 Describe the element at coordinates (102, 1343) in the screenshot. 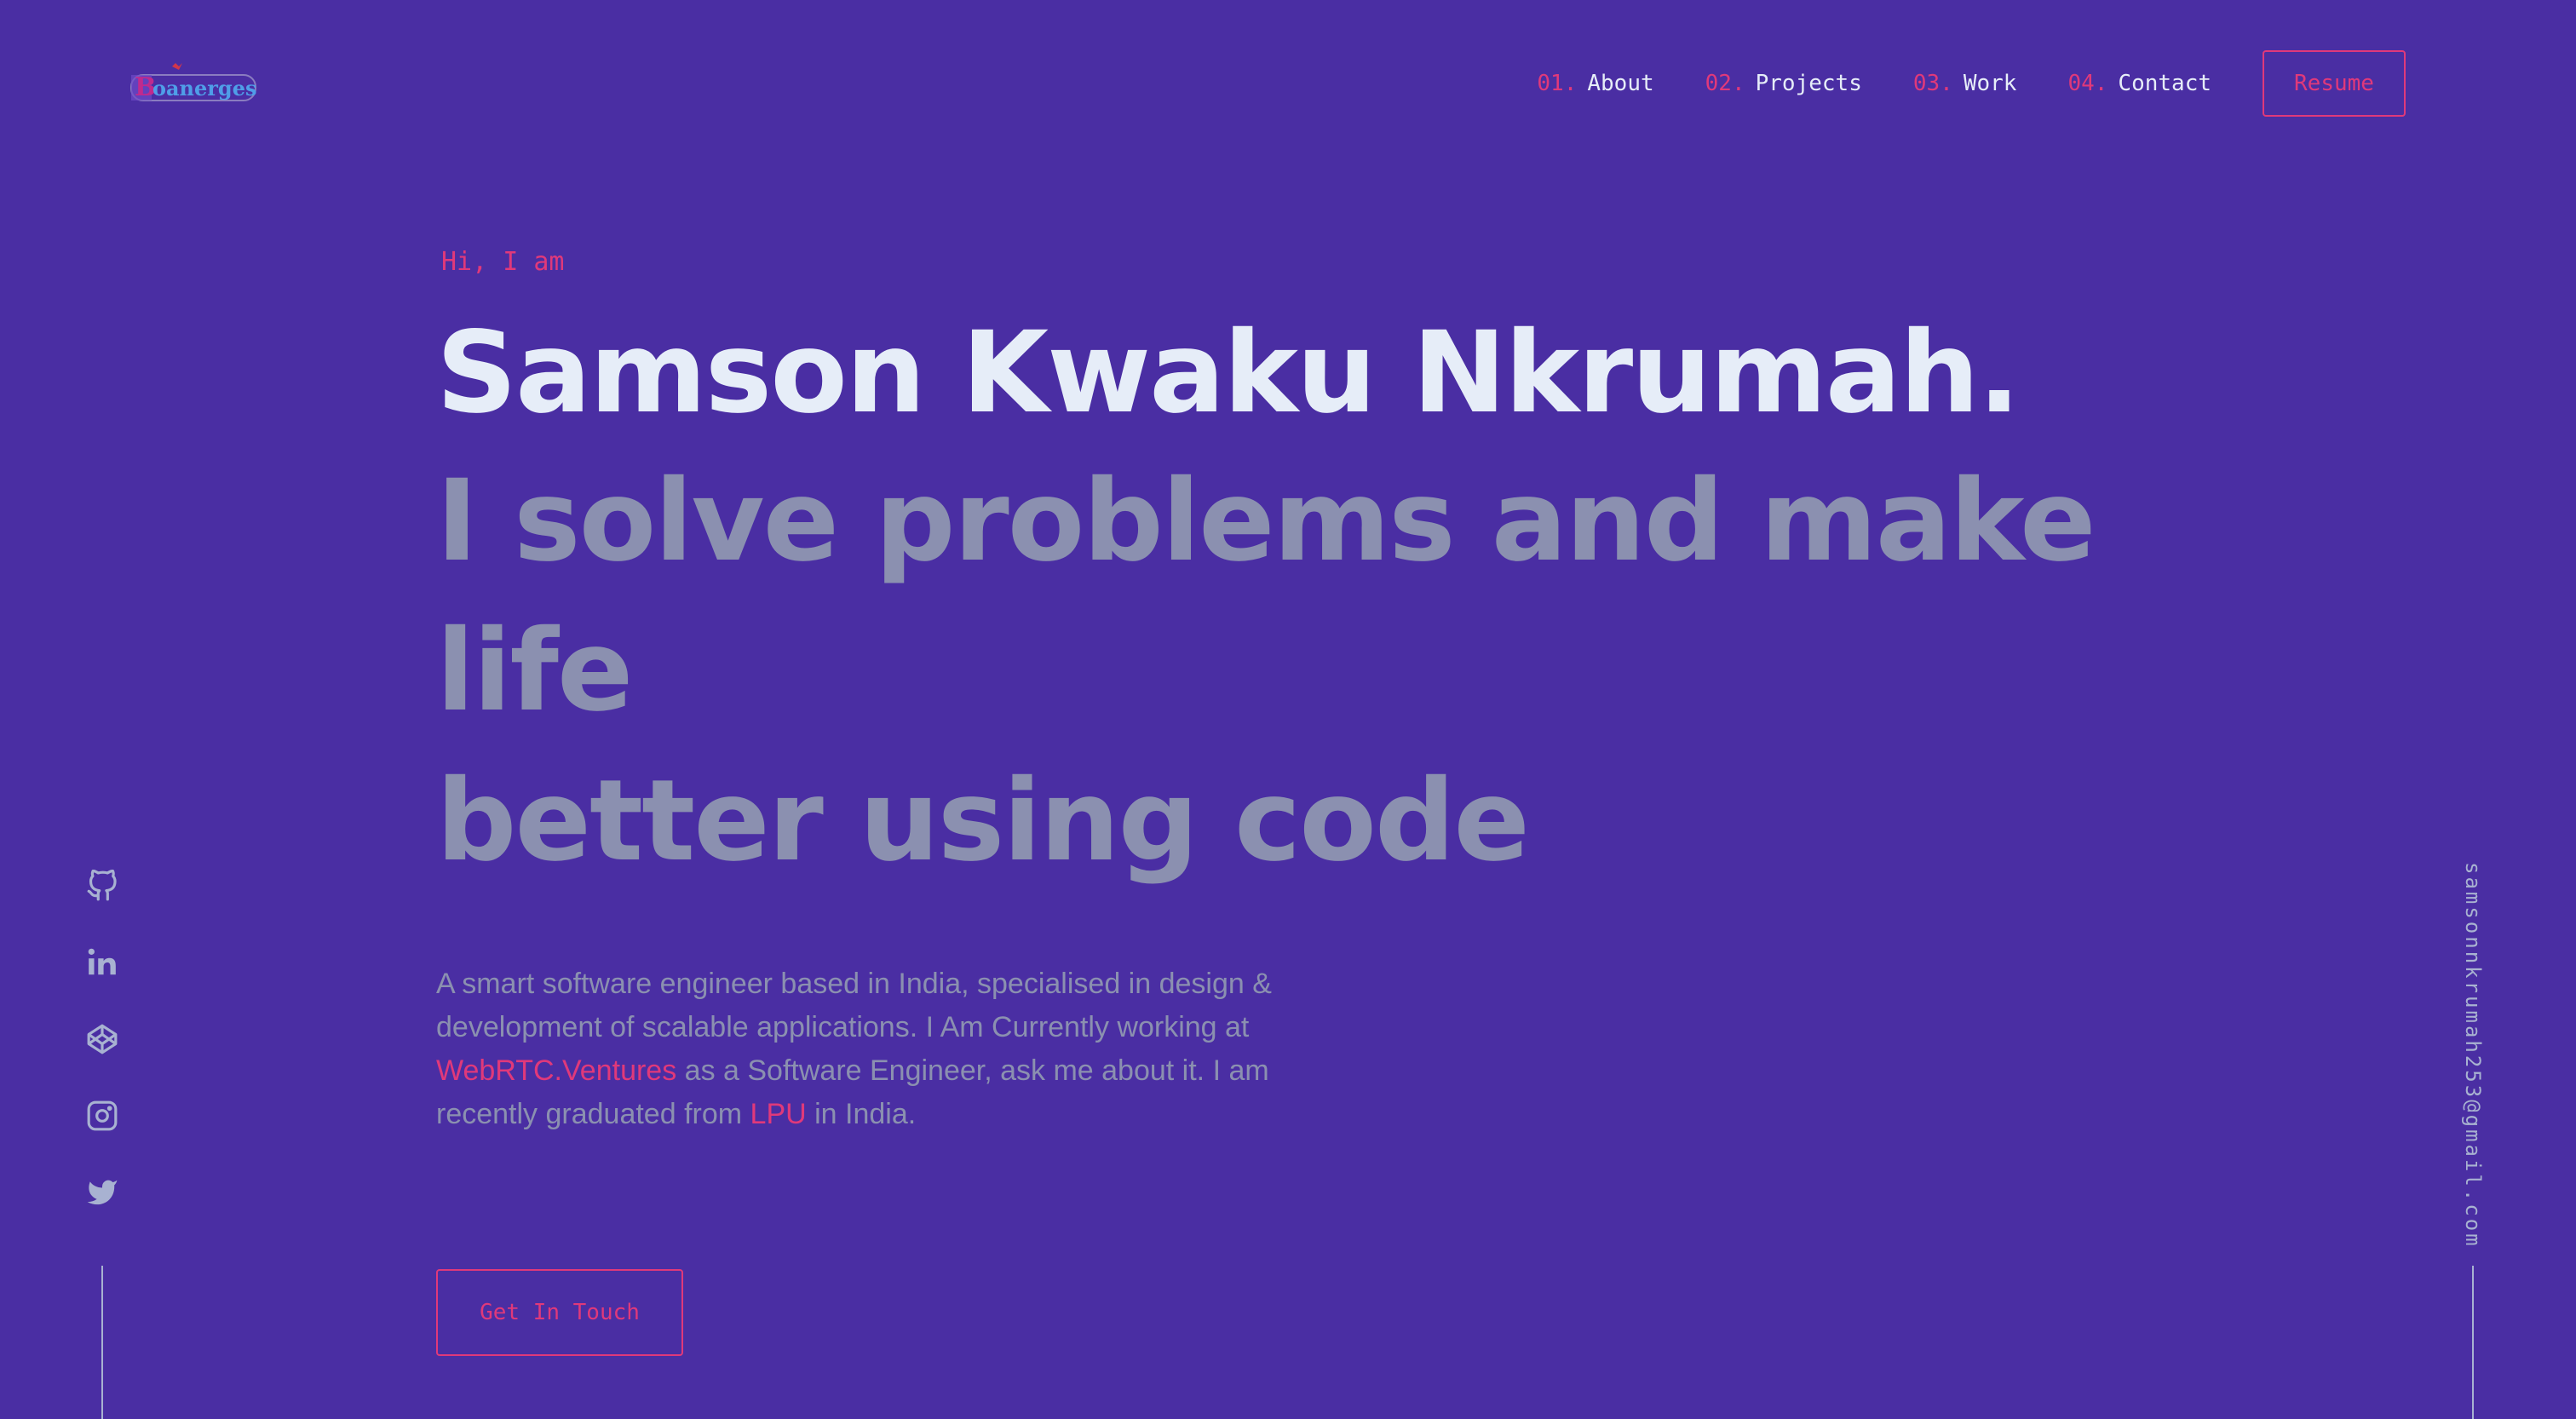

I see `left-rail-line` at that location.